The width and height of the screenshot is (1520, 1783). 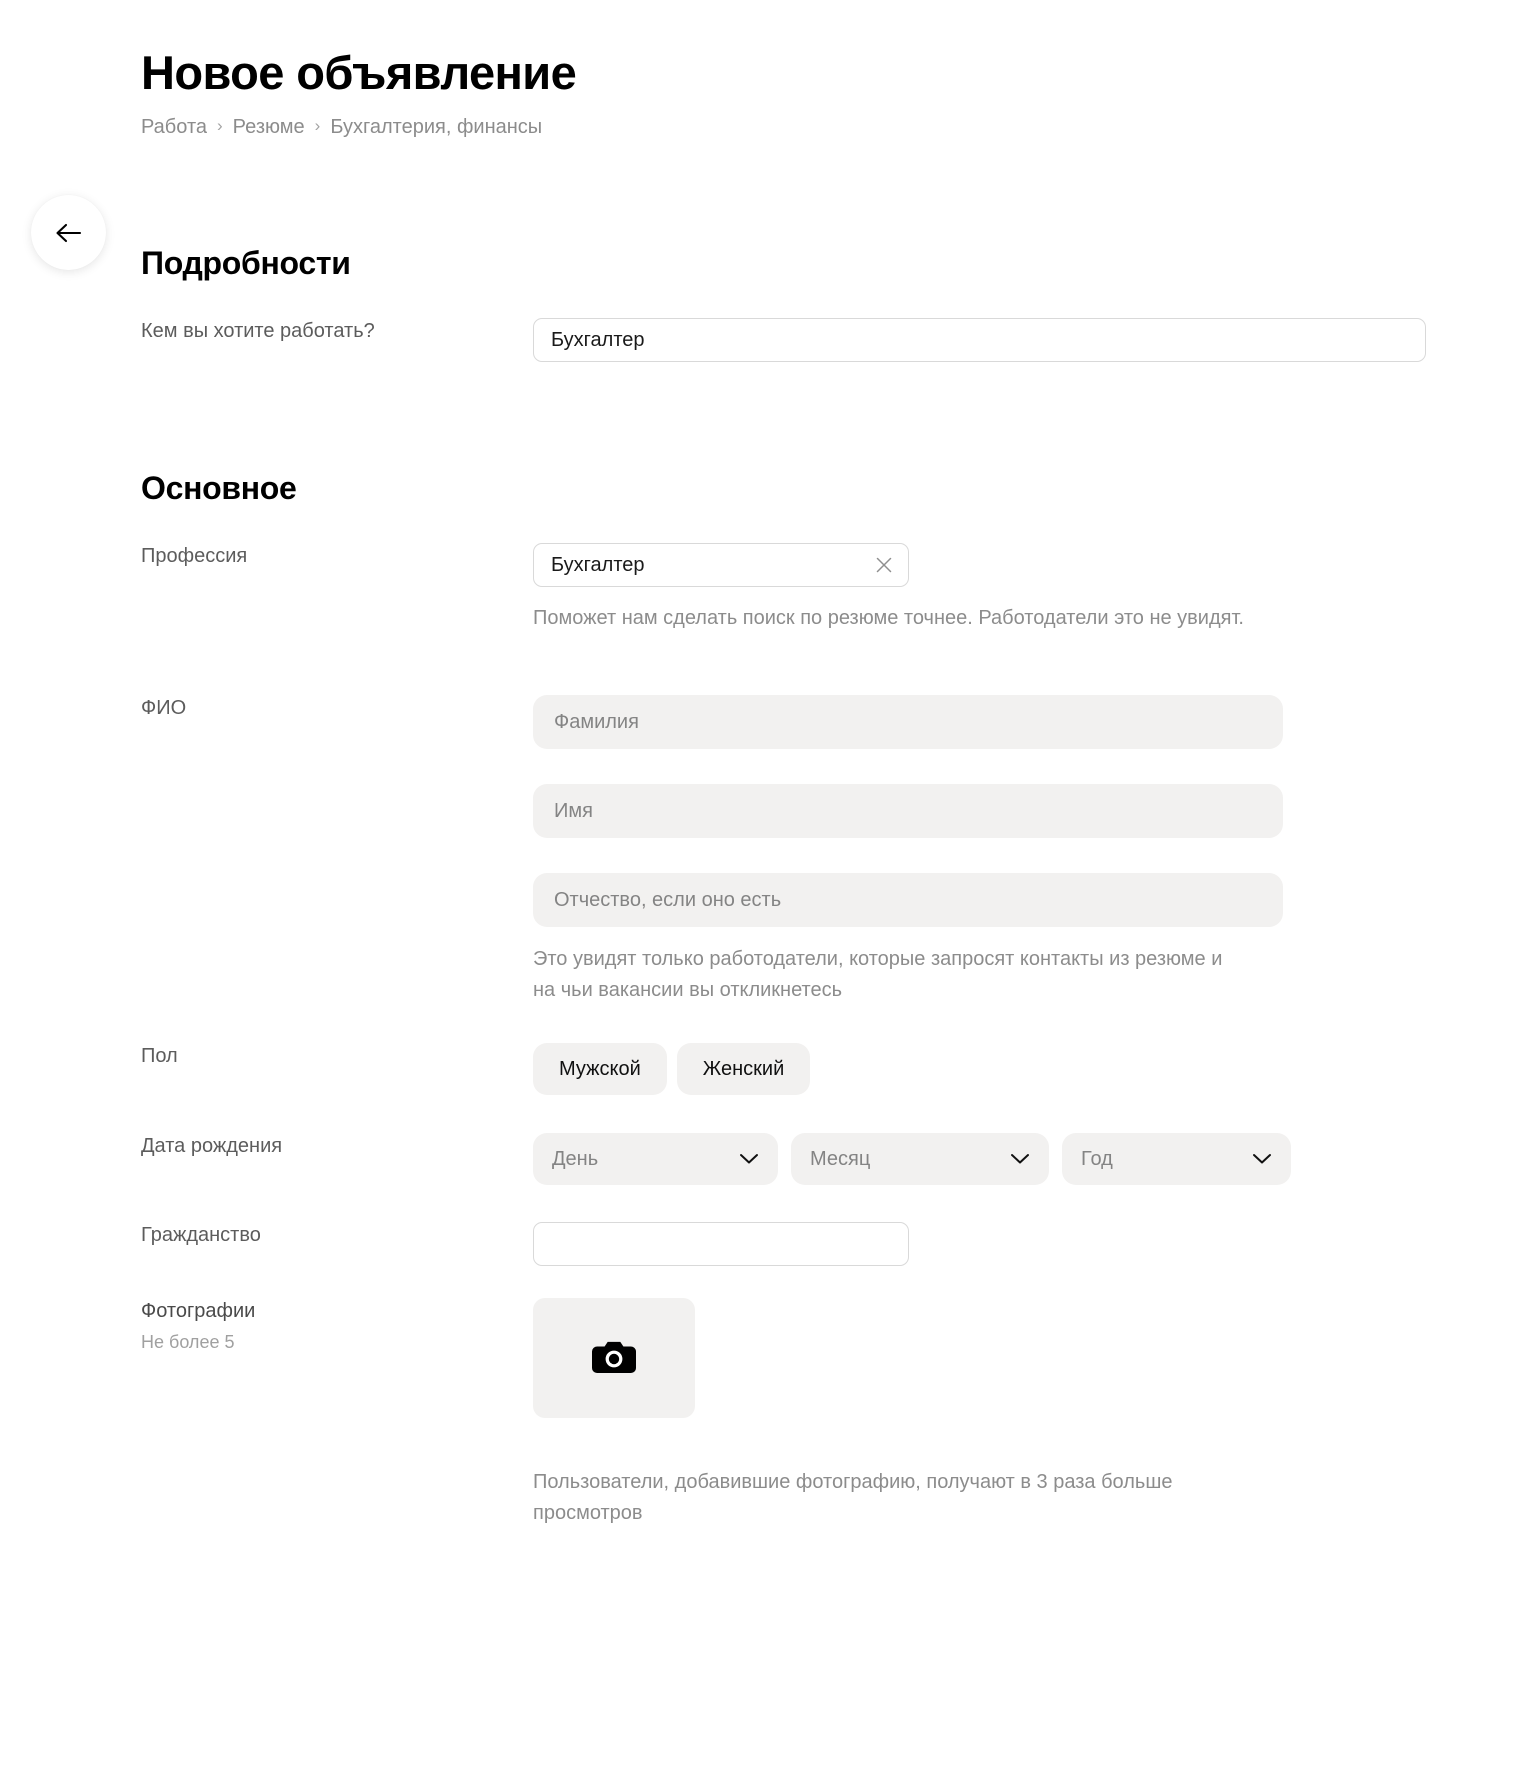 I want to click on camera-icon, so click(x=614, y=1358).